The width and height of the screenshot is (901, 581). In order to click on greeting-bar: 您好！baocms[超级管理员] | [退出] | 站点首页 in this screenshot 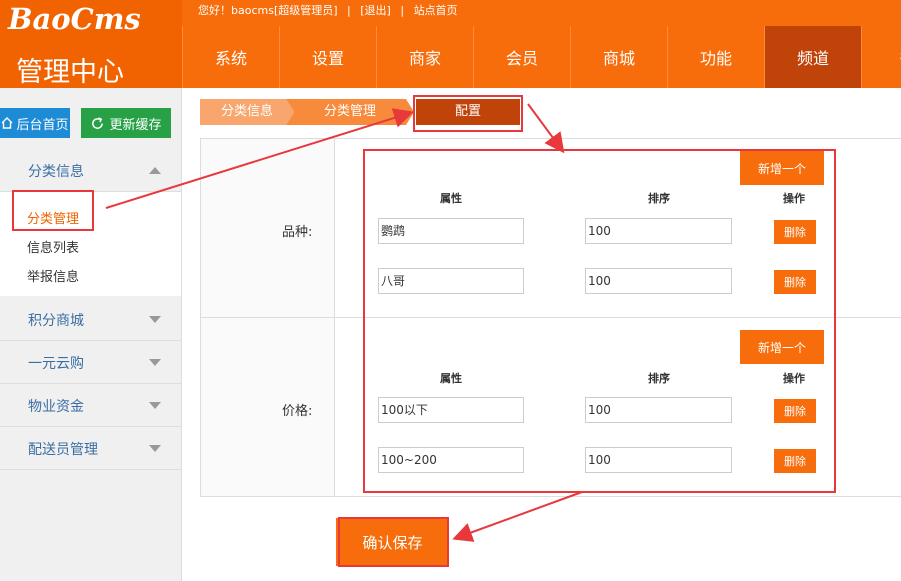, I will do `click(331, 10)`.